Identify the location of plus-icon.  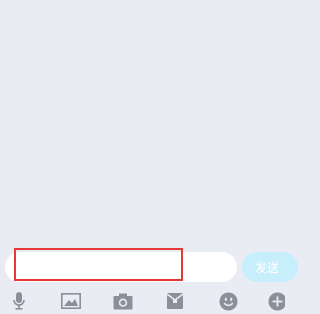
(276, 301).